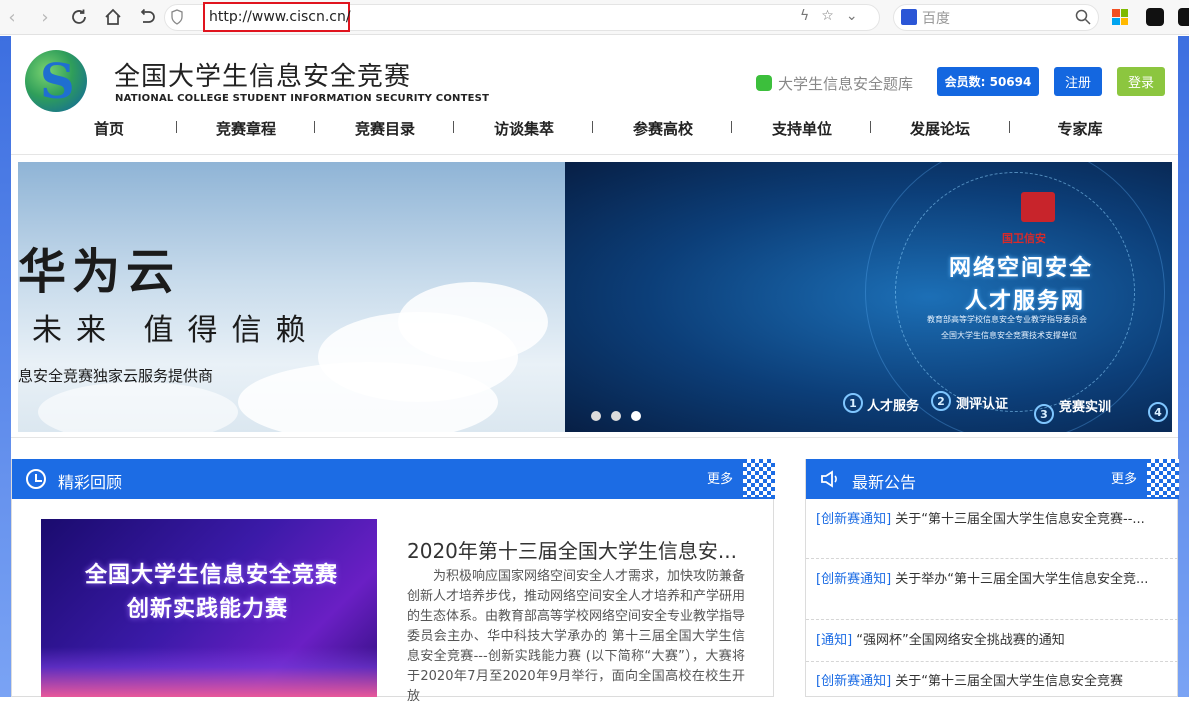 The width and height of the screenshot is (1189, 707). I want to click on review-panel-title: 精彩回顾, so click(90, 482).